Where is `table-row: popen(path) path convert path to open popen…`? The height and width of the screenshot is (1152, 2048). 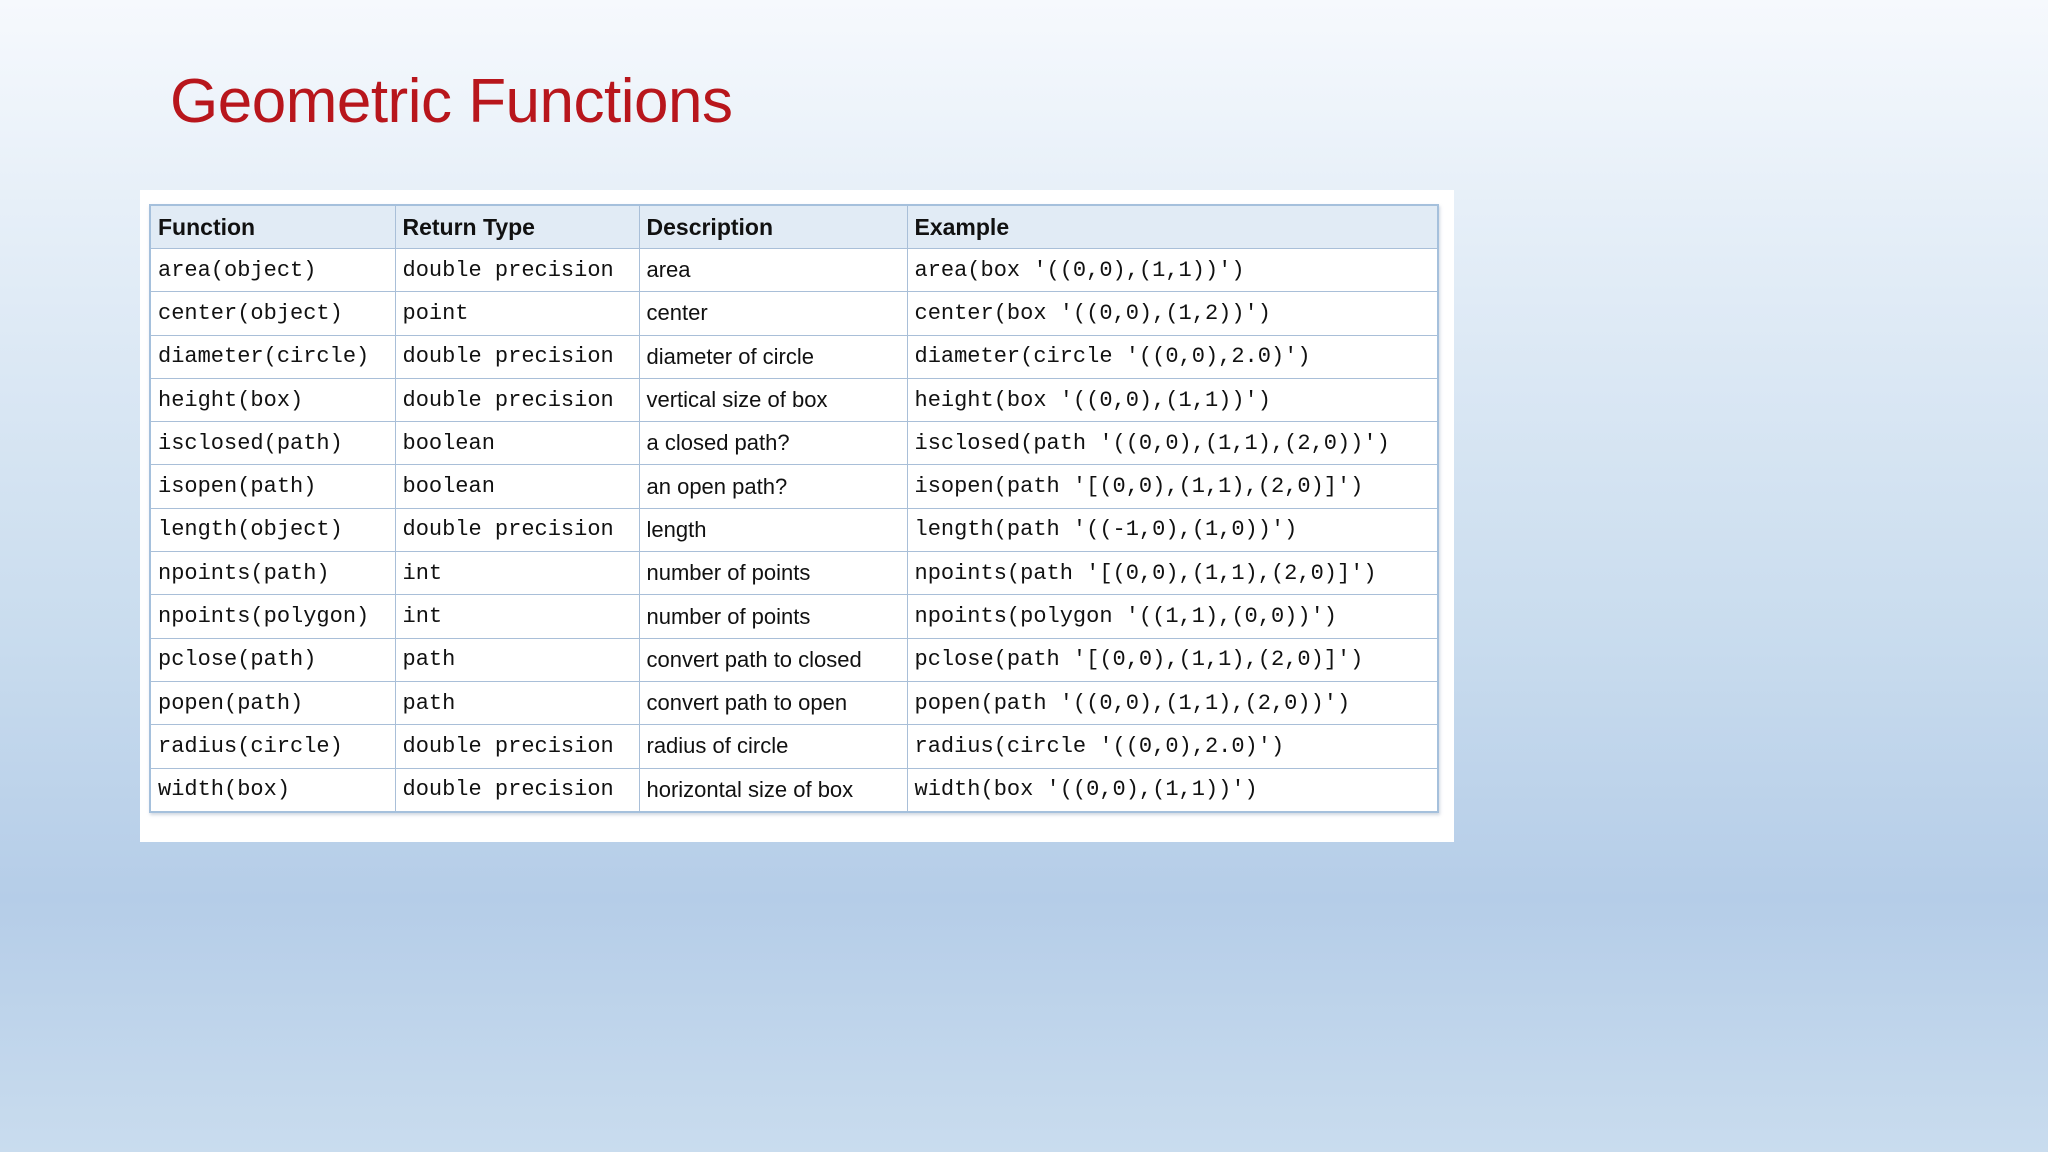 table-row: popen(path) path convert path to open popen… is located at coordinates (794, 703).